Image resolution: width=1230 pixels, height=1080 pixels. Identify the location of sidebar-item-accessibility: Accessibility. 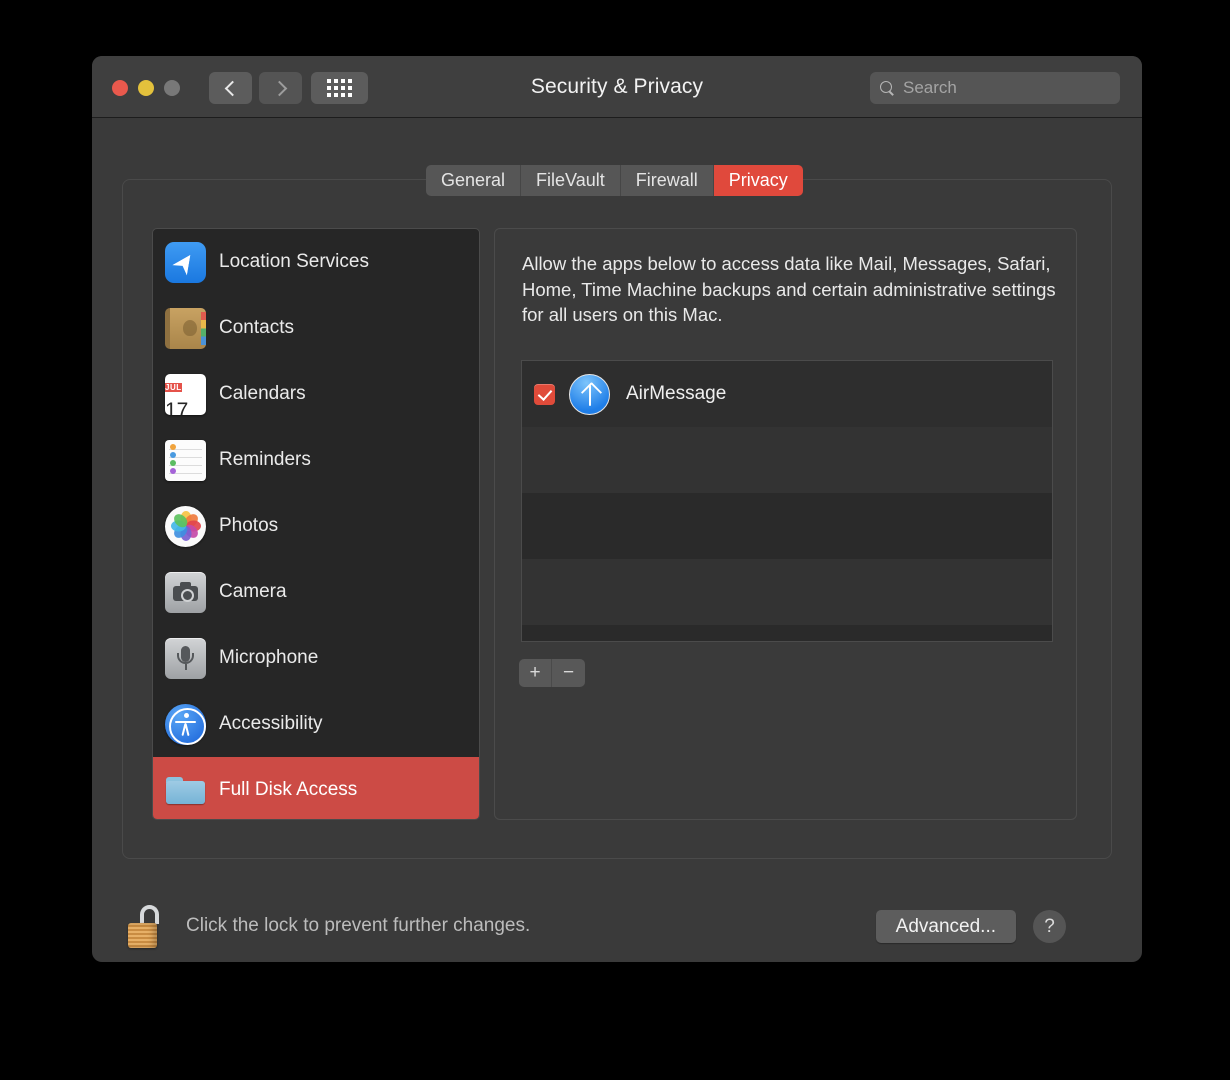
(316, 724).